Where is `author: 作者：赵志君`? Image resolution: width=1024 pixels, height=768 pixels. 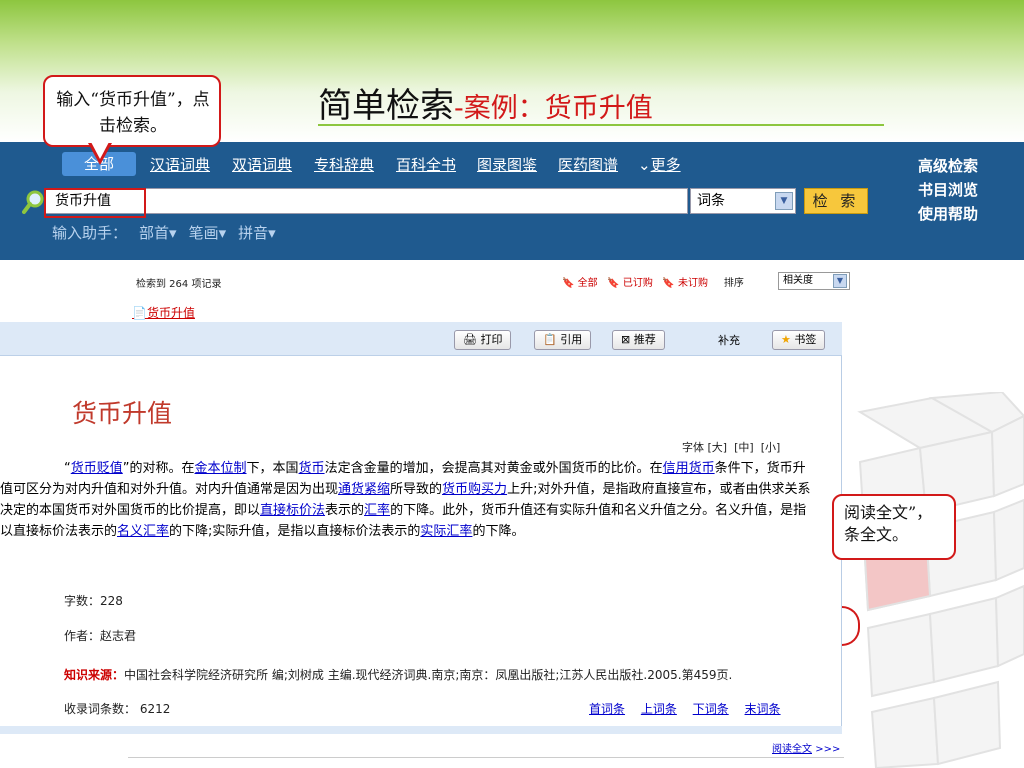
author: 作者：赵志君 is located at coordinates (100, 636).